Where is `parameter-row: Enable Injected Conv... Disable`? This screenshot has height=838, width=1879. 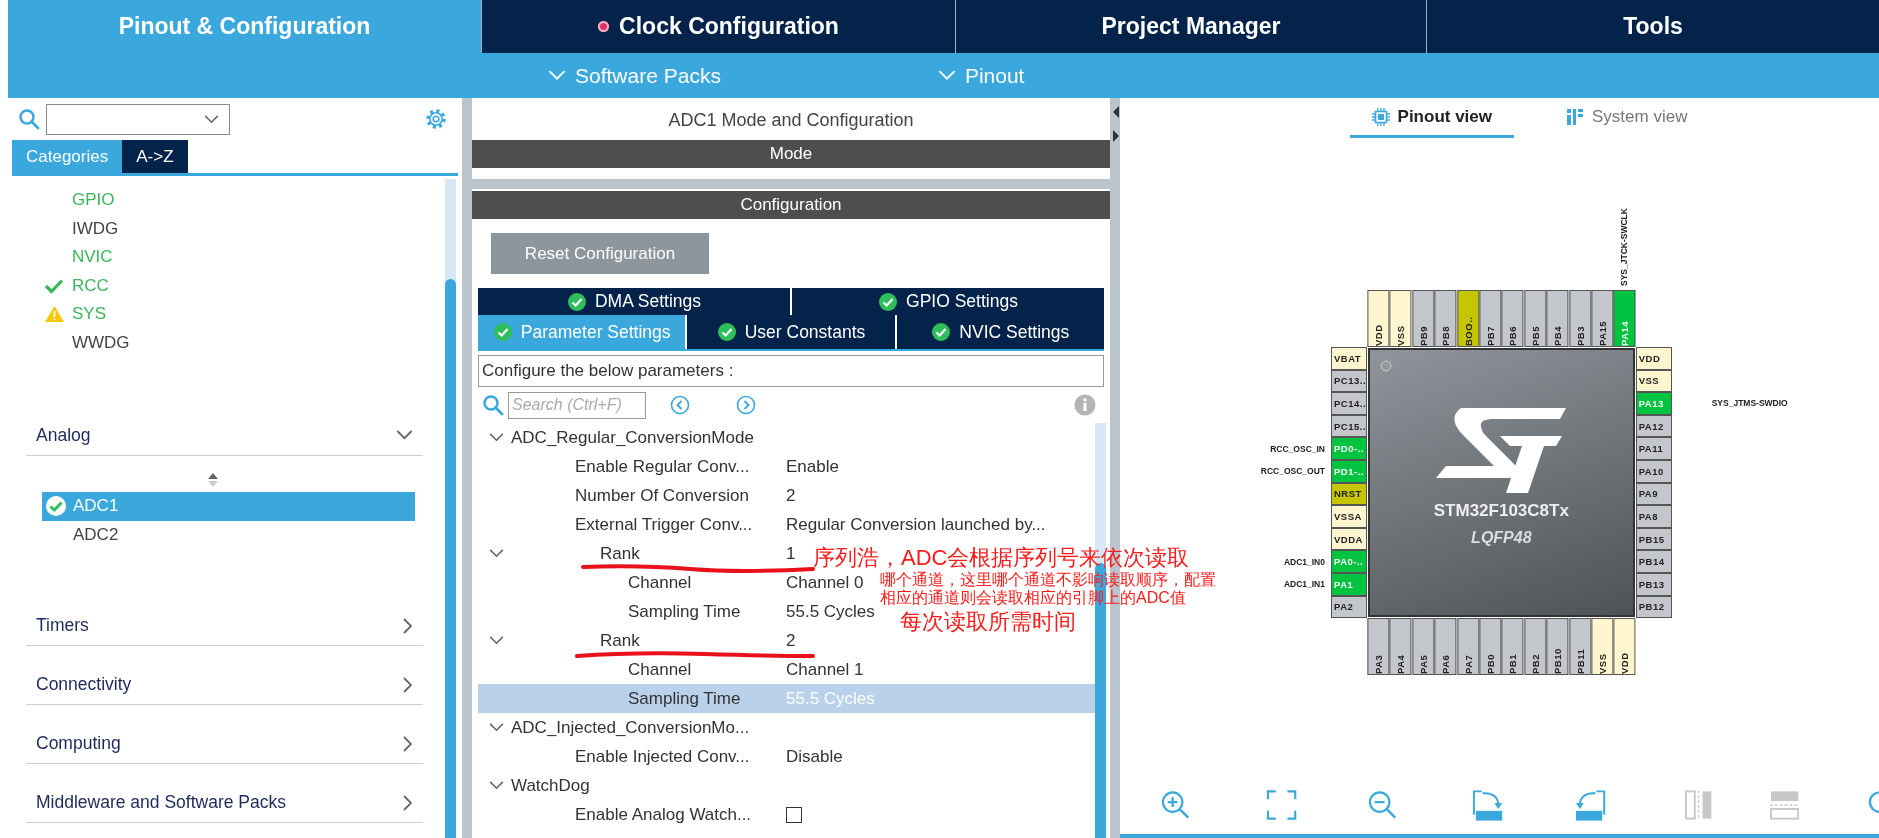
parameter-row: Enable Injected Conv... Disable is located at coordinates (660, 756).